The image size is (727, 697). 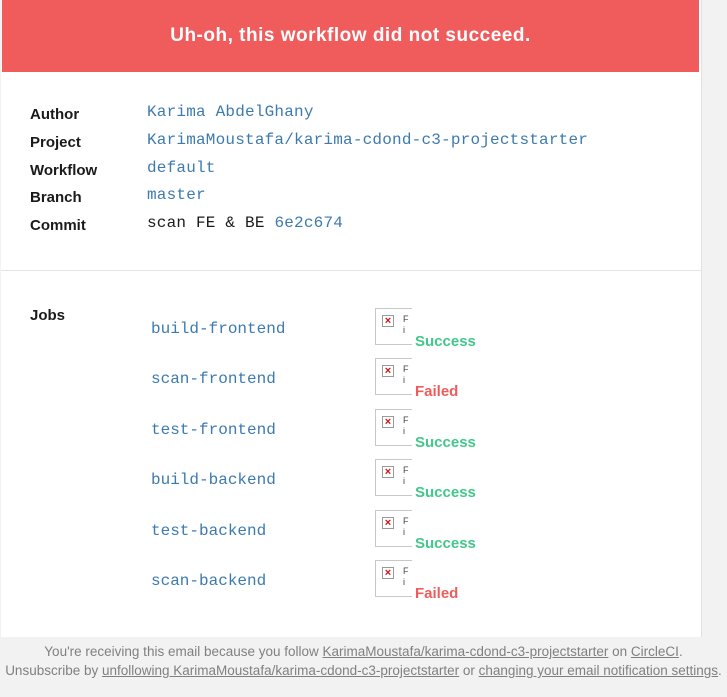 I want to click on jobs-label: Jobs, so click(x=48, y=315).